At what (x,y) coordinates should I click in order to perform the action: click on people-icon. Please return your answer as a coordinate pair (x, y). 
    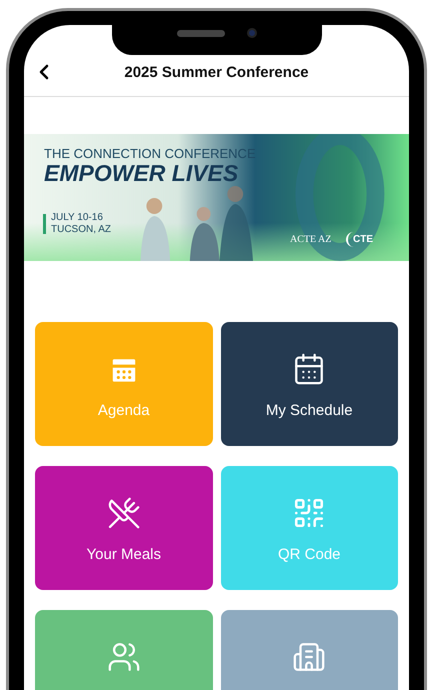
    Looking at the image, I should click on (123, 657).